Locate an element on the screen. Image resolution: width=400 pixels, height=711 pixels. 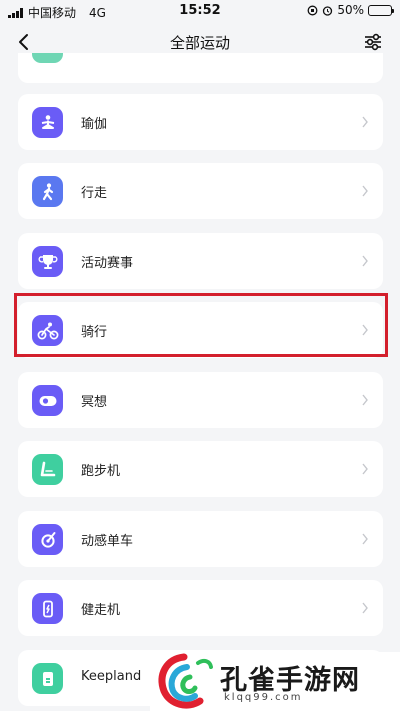
list-item-meditation: 冥想 is located at coordinates (200, 400).